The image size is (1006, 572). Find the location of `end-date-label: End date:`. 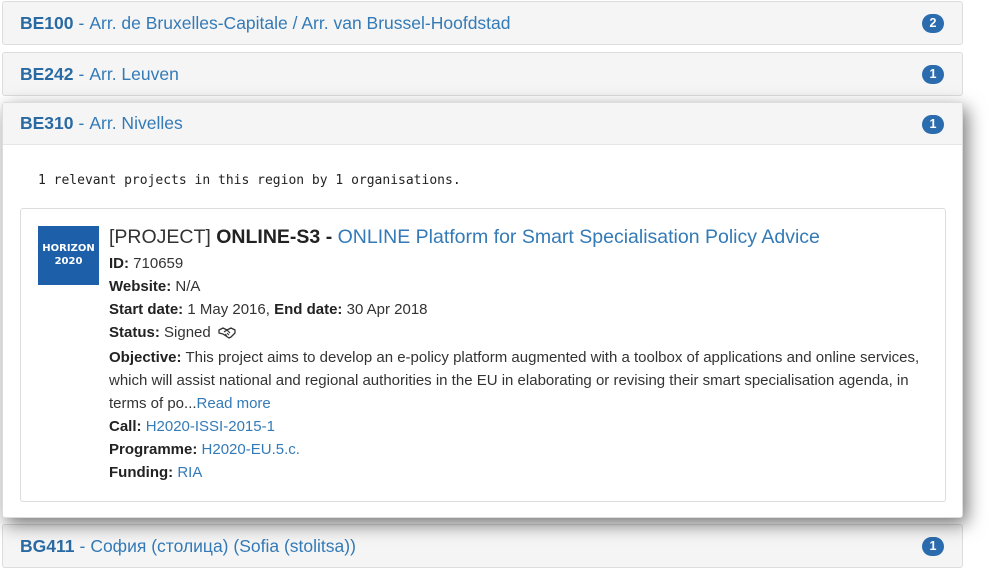

end-date-label: End date: is located at coordinates (308, 309).